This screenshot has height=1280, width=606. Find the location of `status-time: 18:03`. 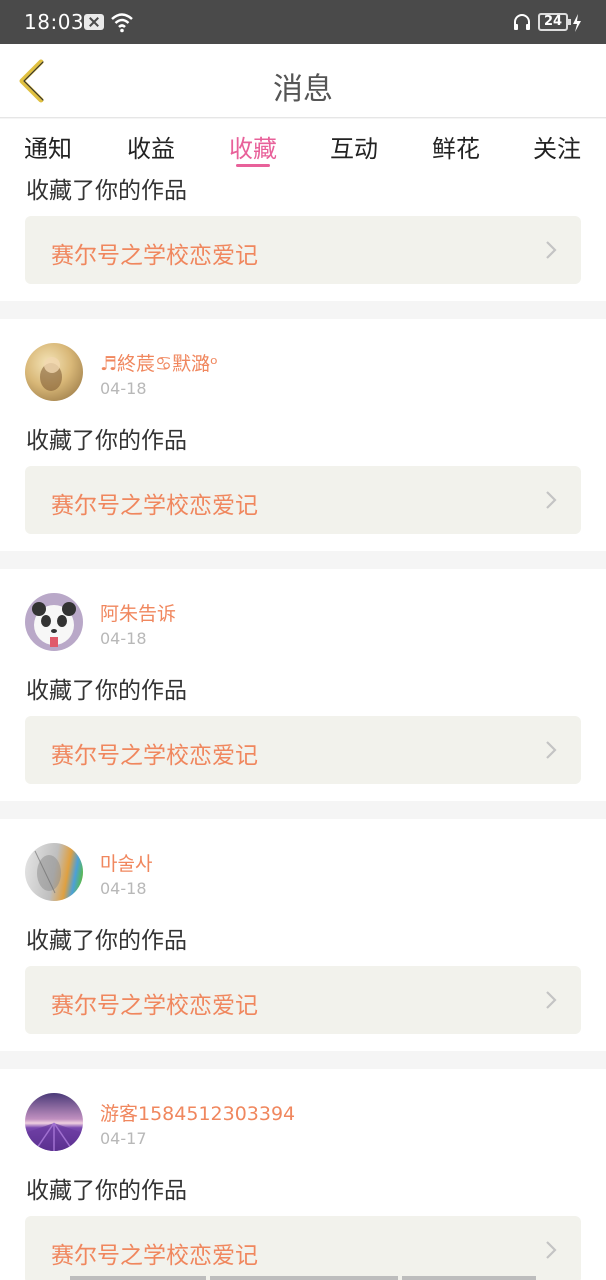

status-time: 18:03 is located at coordinates (54, 22).